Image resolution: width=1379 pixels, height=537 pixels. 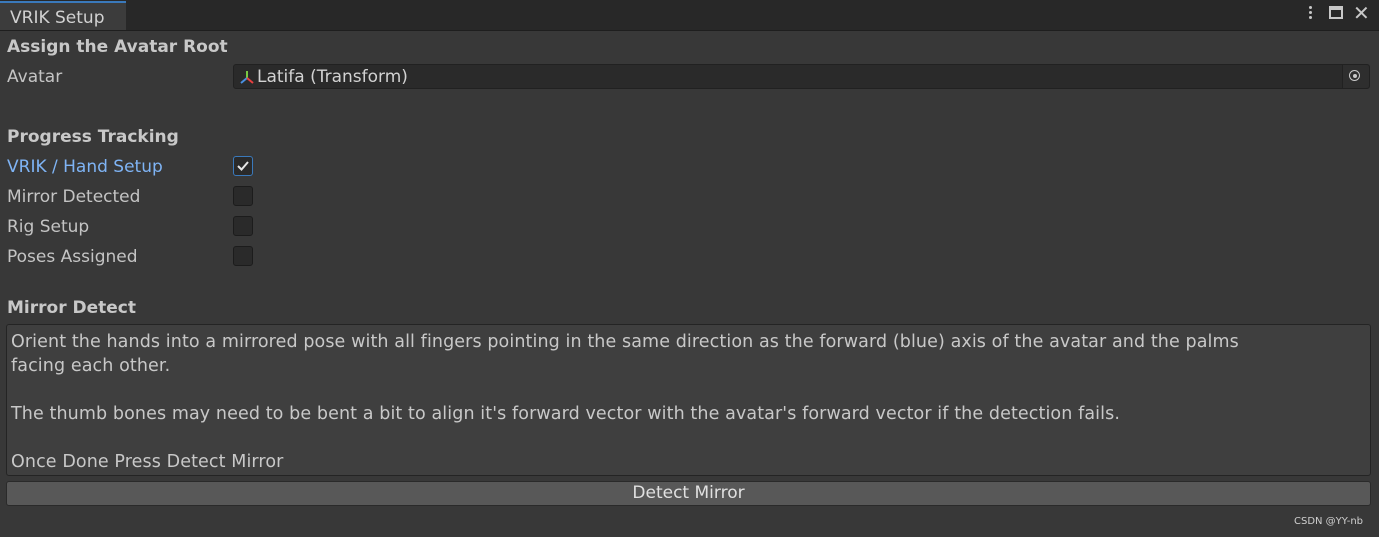 What do you see at coordinates (85, 167) in the screenshot?
I see `progress-label-vrik-hand-setup: VRIK / Hand Setup` at bounding box center [85, 167].